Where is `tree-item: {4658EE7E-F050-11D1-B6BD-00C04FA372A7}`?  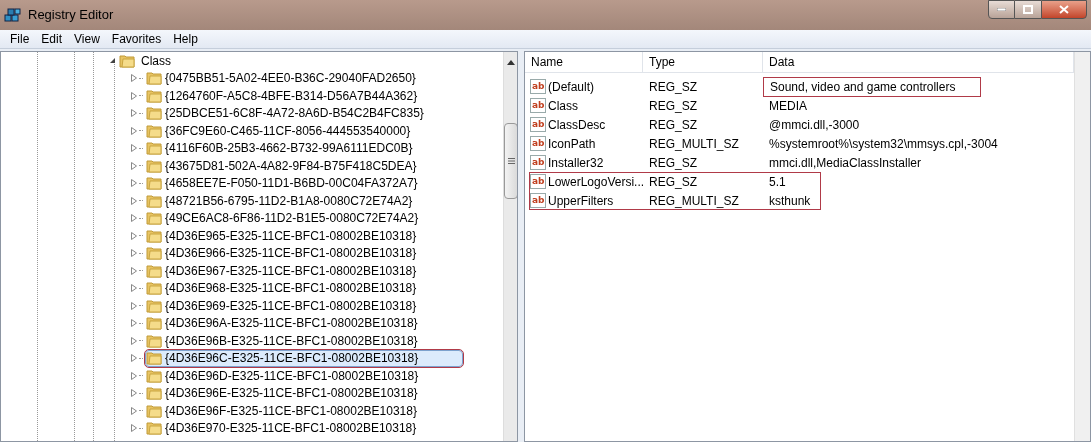 tree-item: {4658EE7E-F050-11D1-B6BD-00C04FA372A7} is located at coordinates (283, 183).